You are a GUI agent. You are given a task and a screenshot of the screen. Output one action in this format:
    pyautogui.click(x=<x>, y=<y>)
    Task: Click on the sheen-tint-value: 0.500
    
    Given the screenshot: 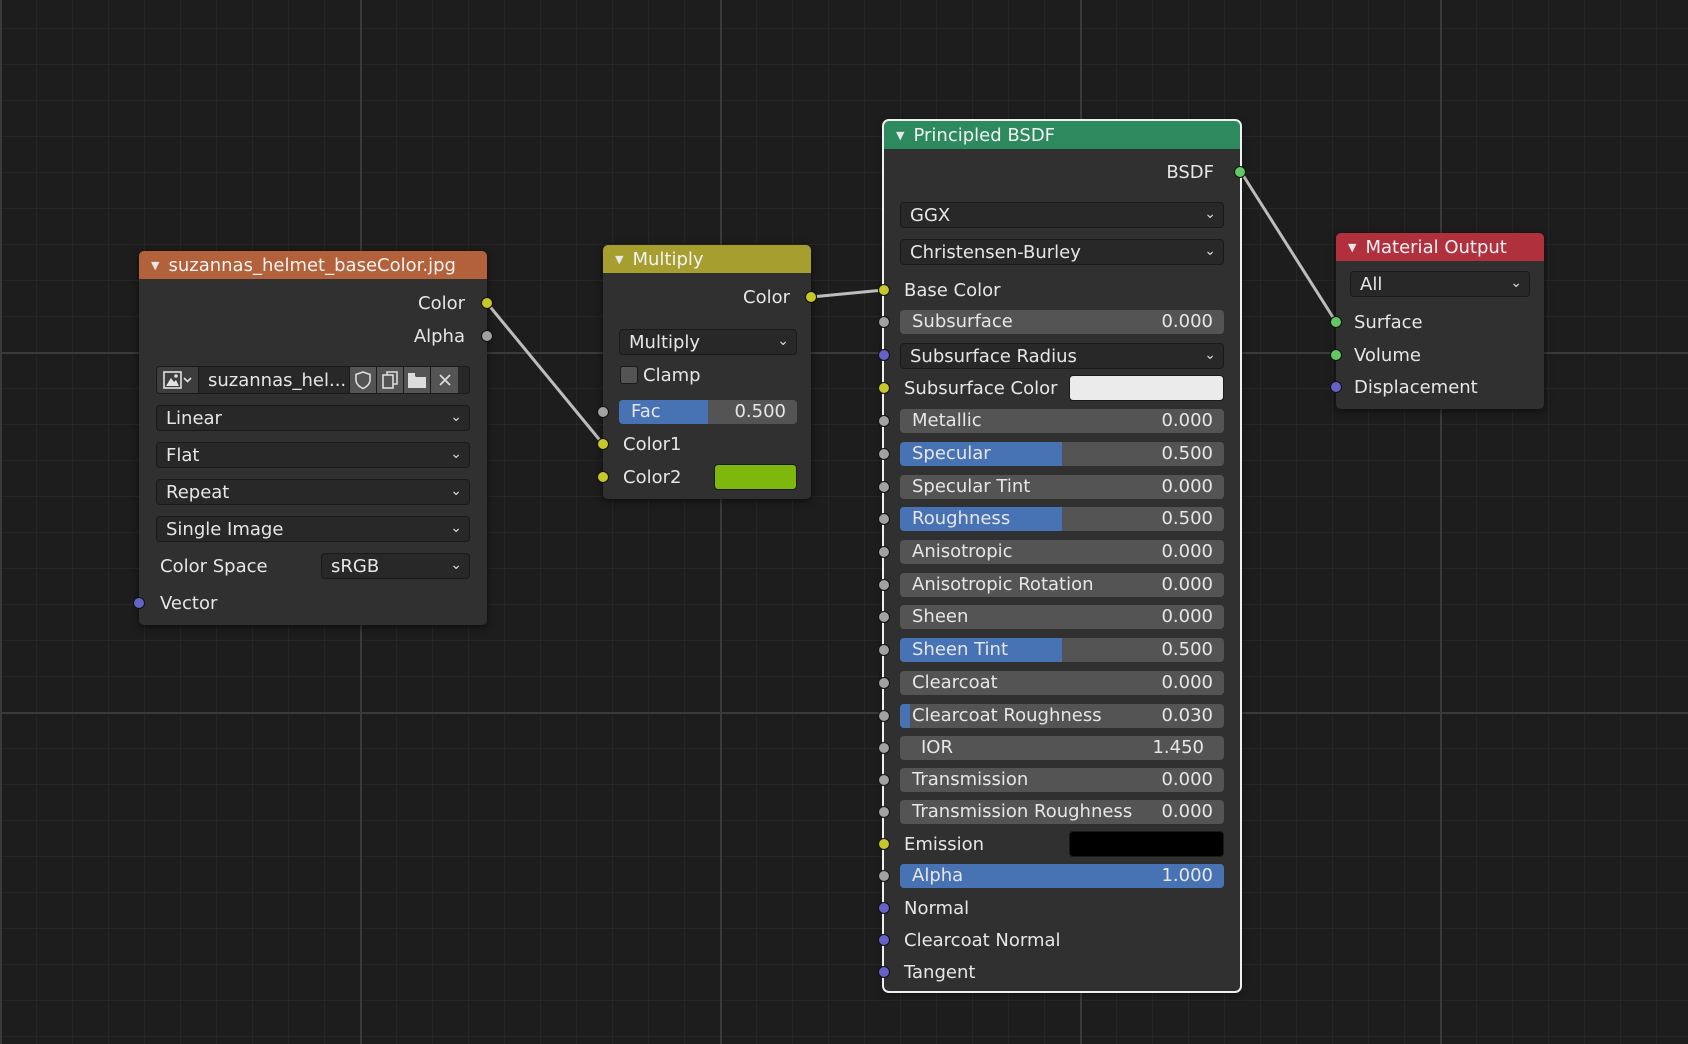 What is the action you would take?
    pyautogui.click(x=1187, y=649)
    